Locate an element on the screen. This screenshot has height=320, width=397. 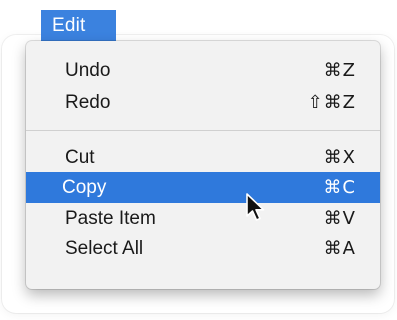
menu-item-cut: Cut ⌘X is located at coordinates (203, 158).